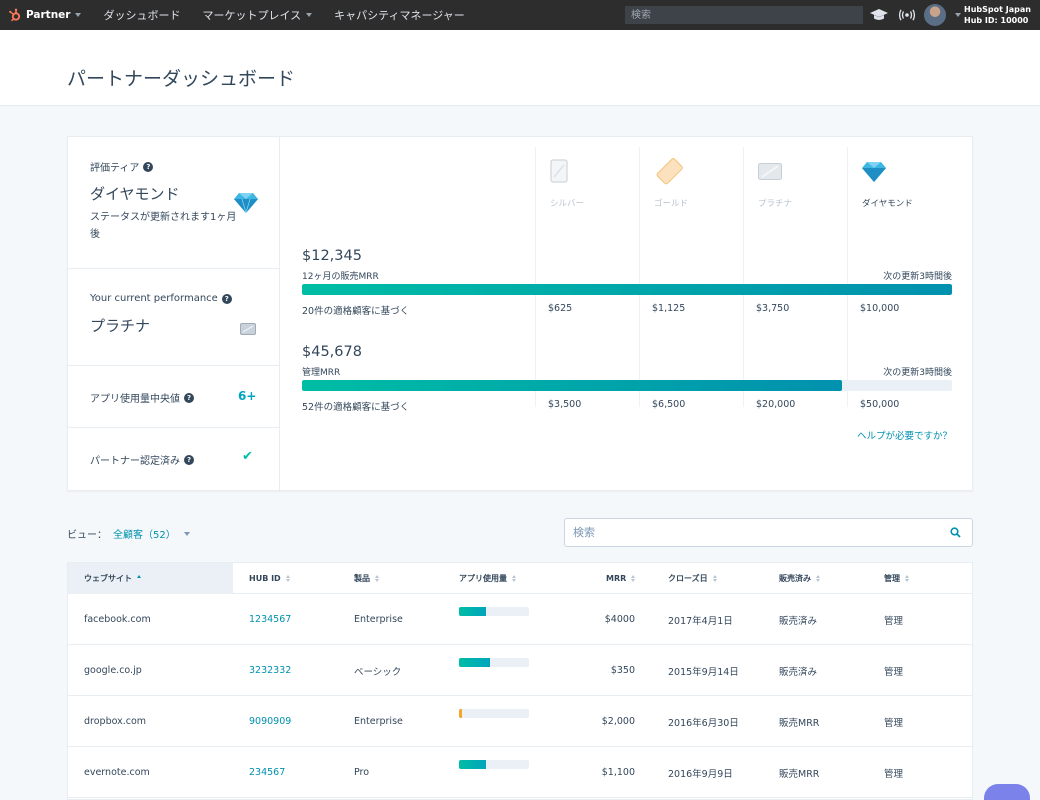  What do you see at coordinates (1007, 792) in the screenshot?
I see `chat-launcher-button` at bounding box center [1007, 792].